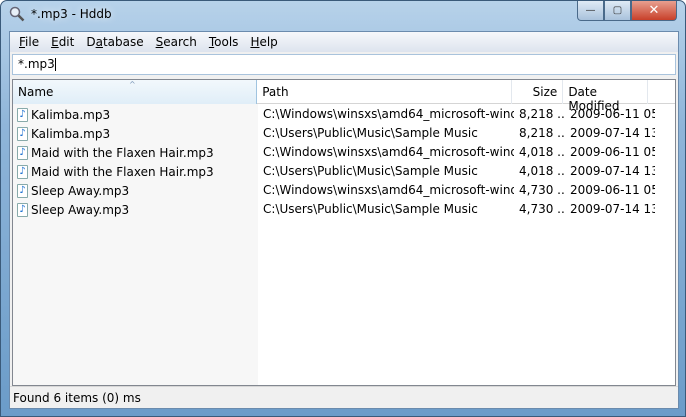  What do you see at coordinates (590, 11) in the screenshot?
I see `minimize-button: —` at bounding box center [590, 11].